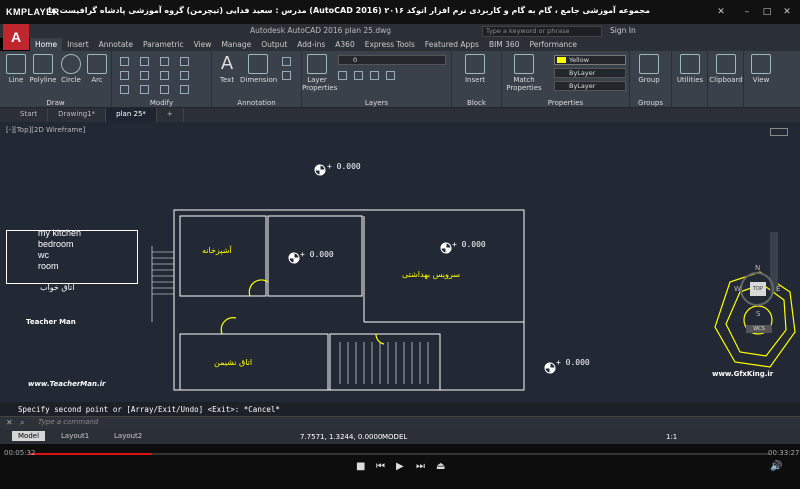  I want to click on groups-panel: Group Groups, so click(651, 79).